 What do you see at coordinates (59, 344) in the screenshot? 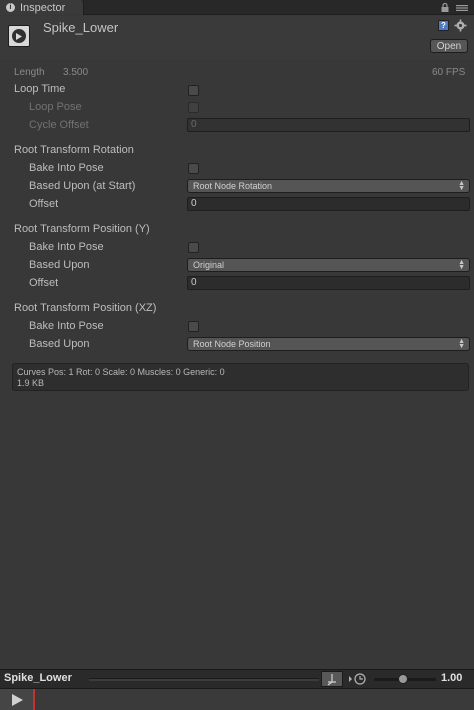
I see `position-xz-based-label: Based Upon` at bounding box center [59, 344].